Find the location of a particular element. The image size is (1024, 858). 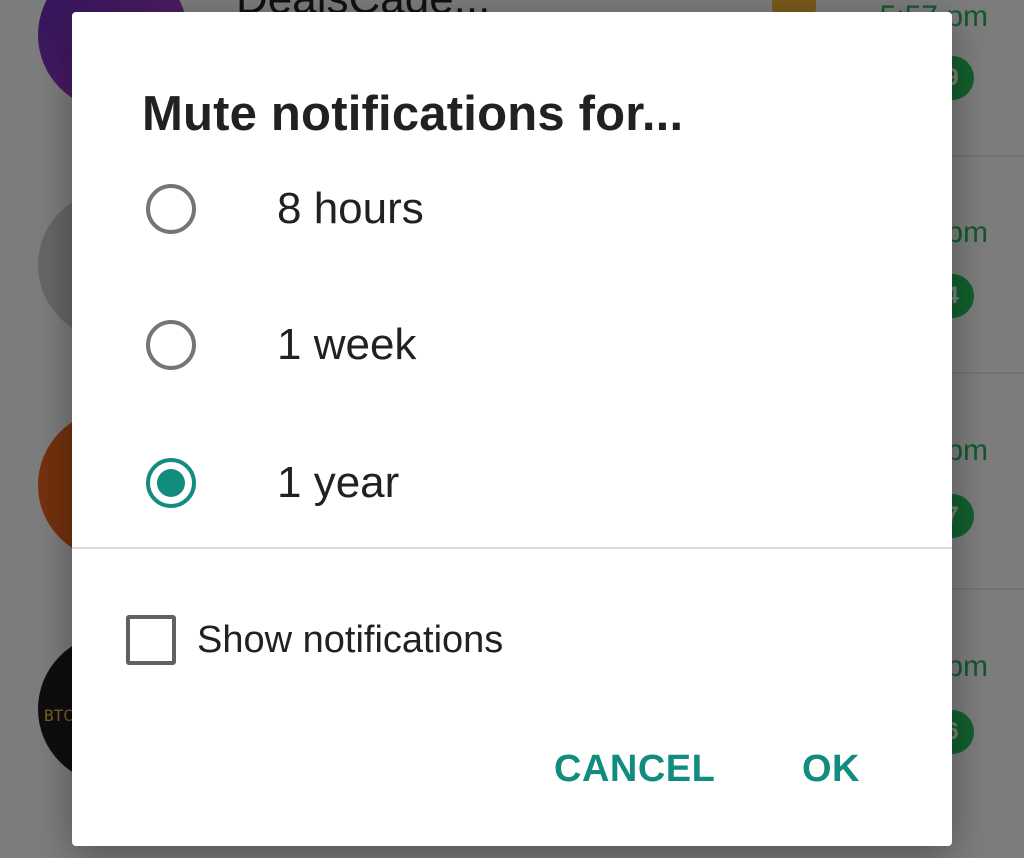

checkbox-unchecked-icon is located at coordinates (151, 640).